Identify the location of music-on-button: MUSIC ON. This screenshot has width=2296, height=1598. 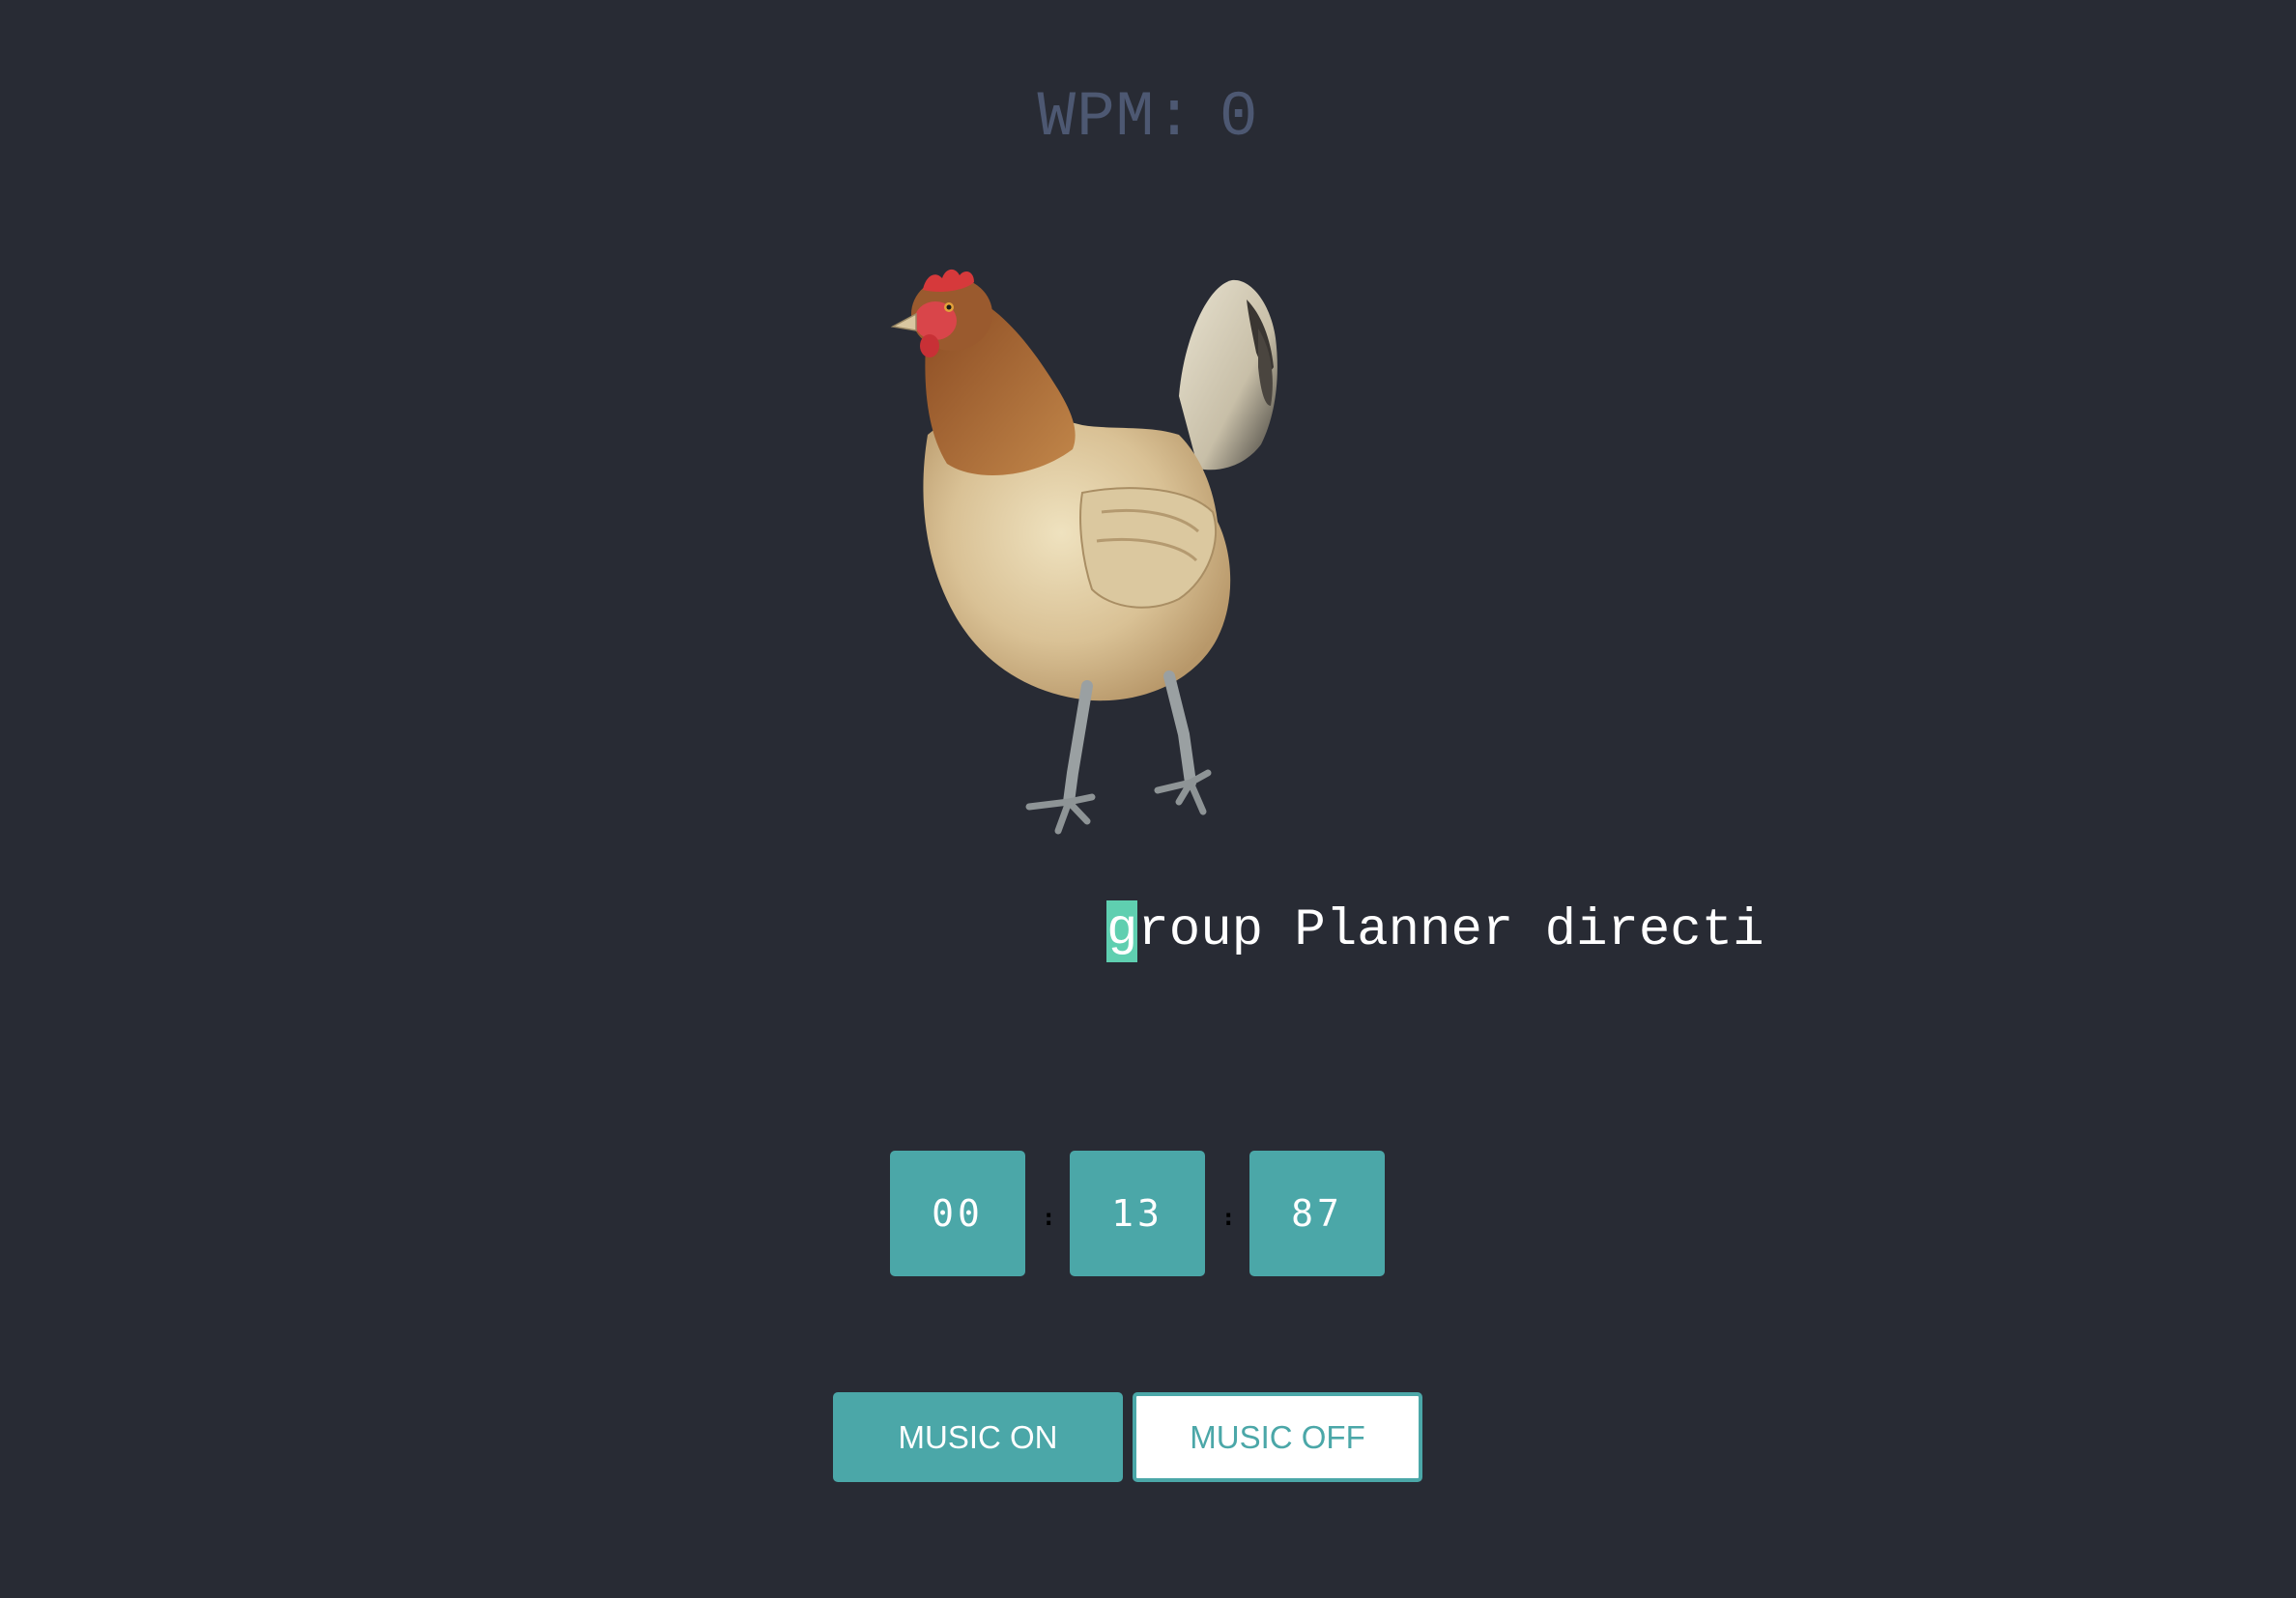
(978, 1437).